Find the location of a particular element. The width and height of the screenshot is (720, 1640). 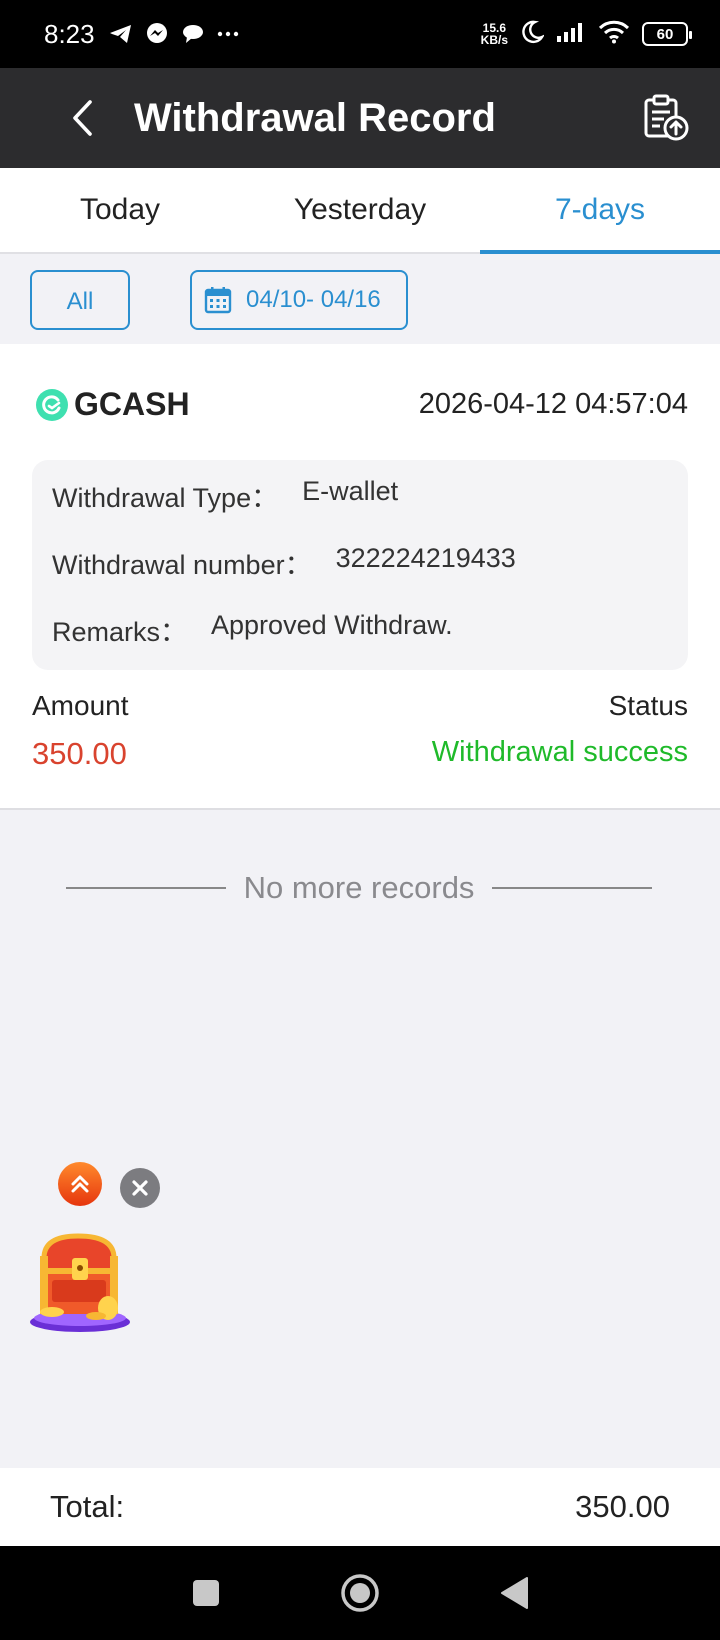

triangle-back-icon is located at coordinates (514, 1593).